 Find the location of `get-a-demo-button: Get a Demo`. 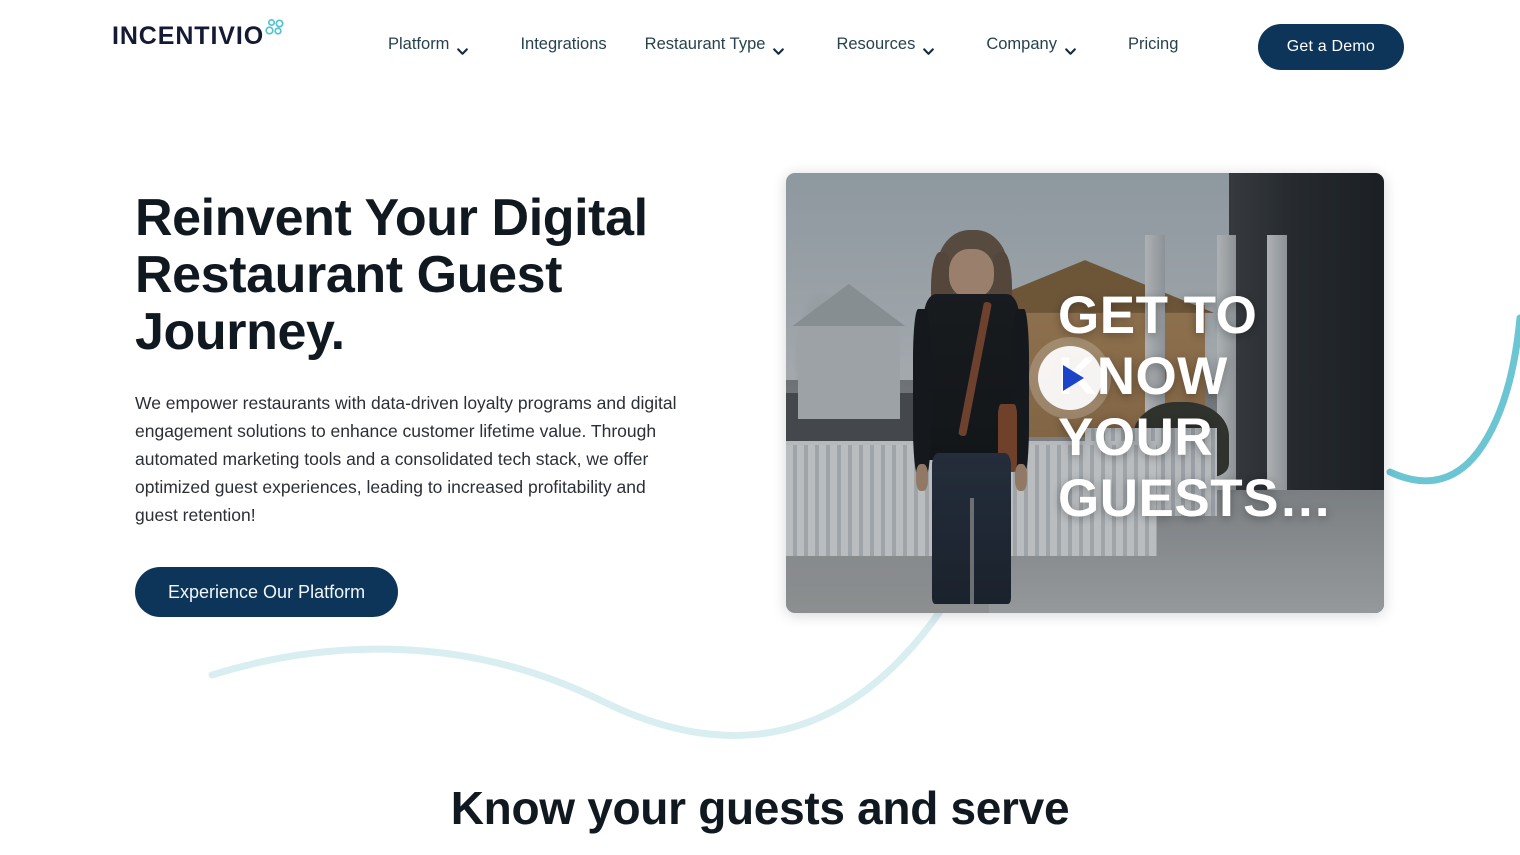

get-a-demo-button: Get a Demo is located at coordinates (1330, 47).